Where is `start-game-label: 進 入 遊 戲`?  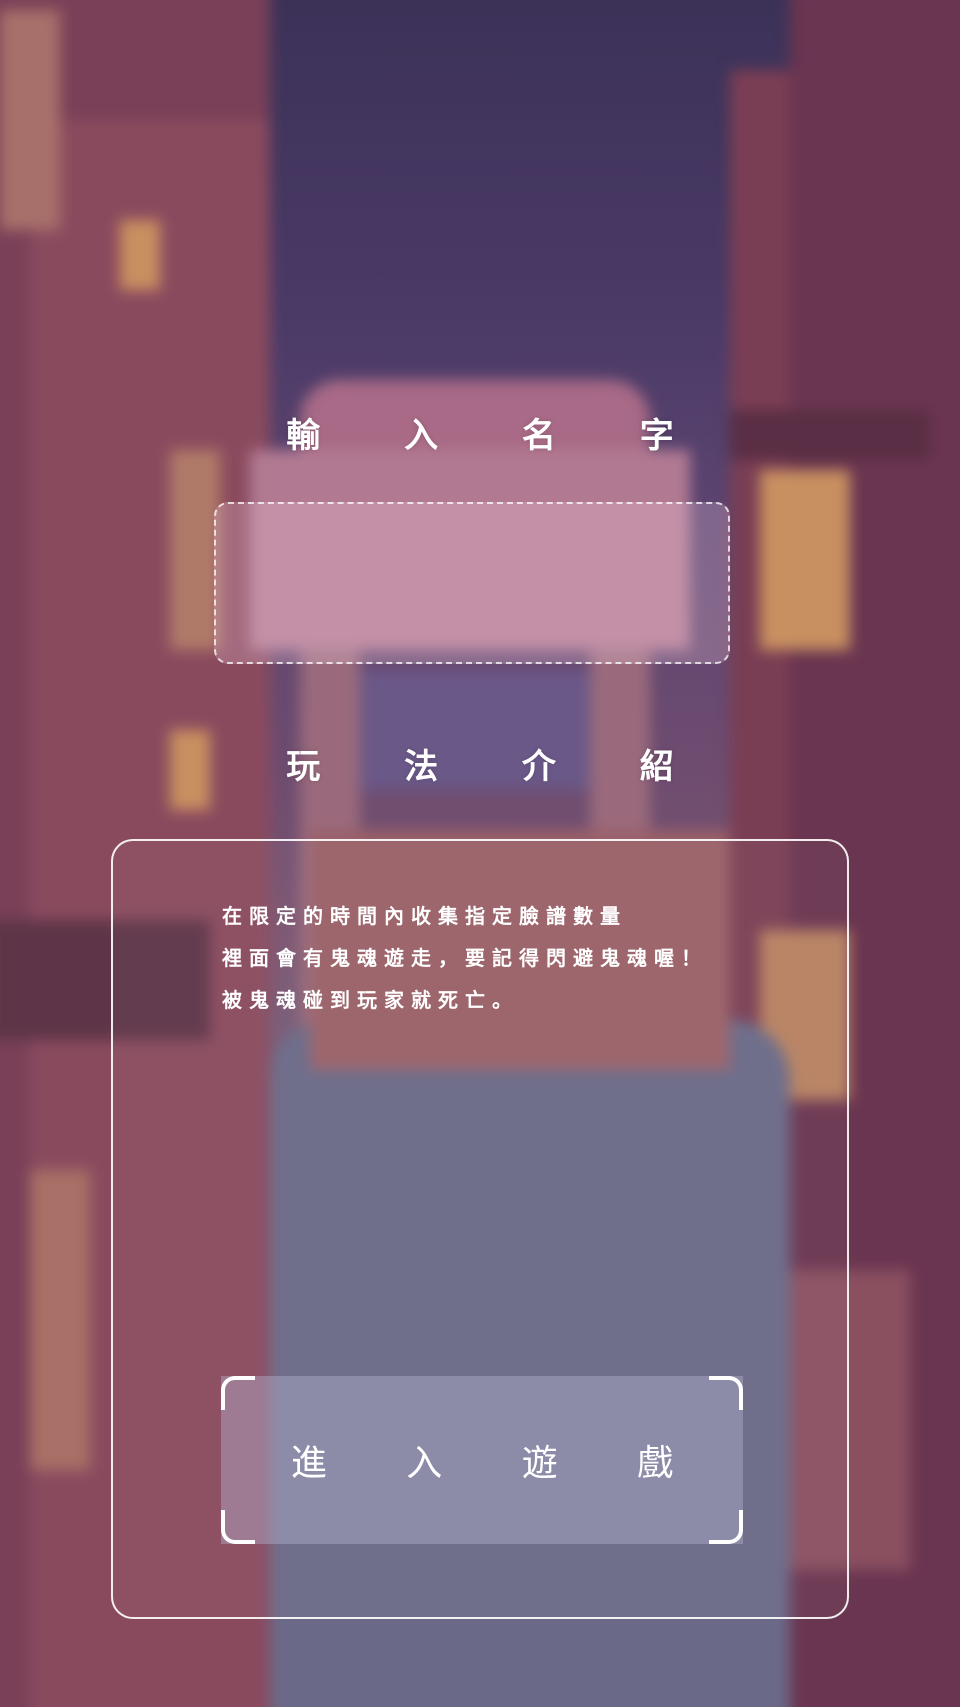 start-game-label: 進 入 遊 戲 is located at coordinates (499, 1463).